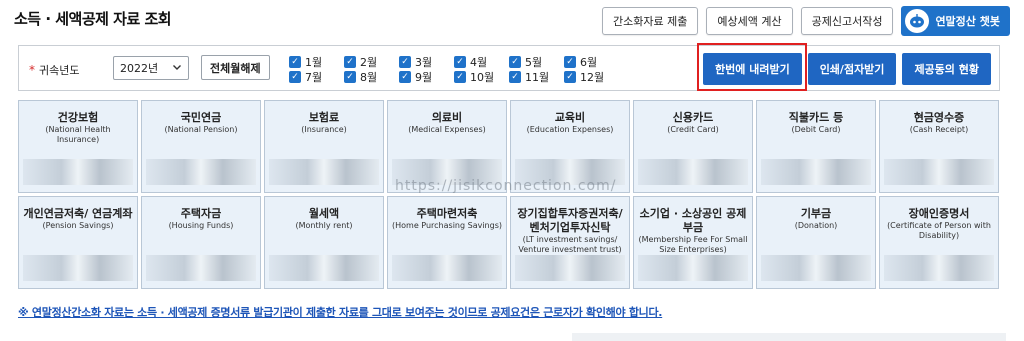 The image size is (1024, 341). What do you see at coordinates (324, 146) in the screenshot?
I see `category-card-insurance: 보험료 (Insurance)` at bounding box center [324, 146].